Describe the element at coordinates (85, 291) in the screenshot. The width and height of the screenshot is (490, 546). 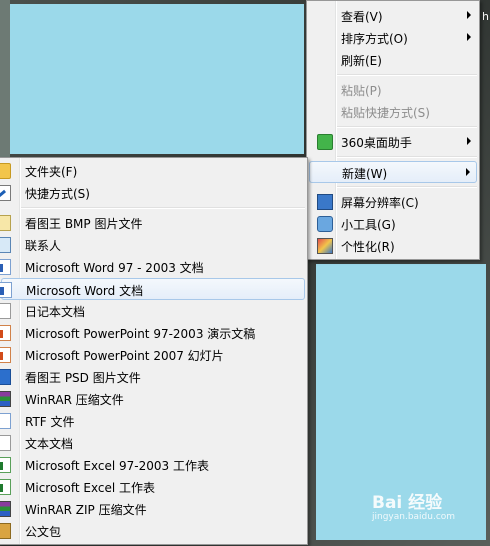
I see `menu-item-label: Microsoft Word 文档` at that location.